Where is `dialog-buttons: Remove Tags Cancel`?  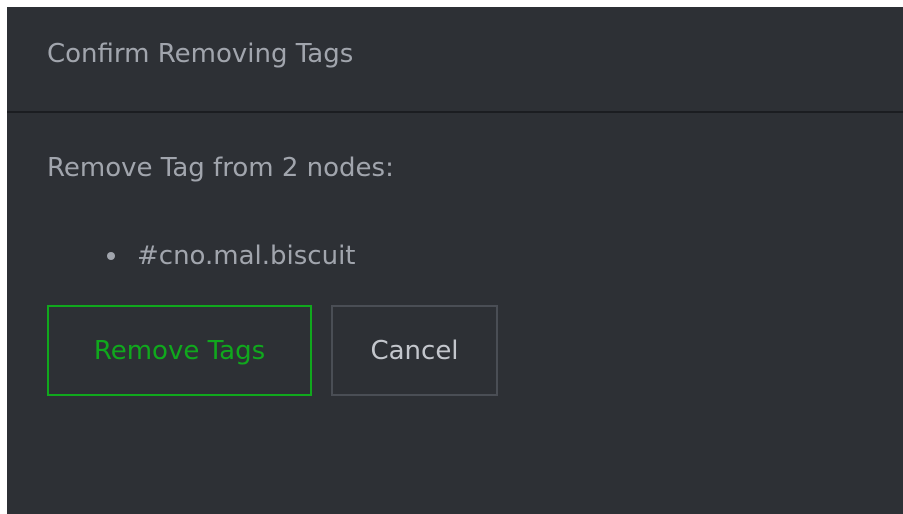
dialog-buttons: Remove Tags Cancel is located at coordinates (272, 350).